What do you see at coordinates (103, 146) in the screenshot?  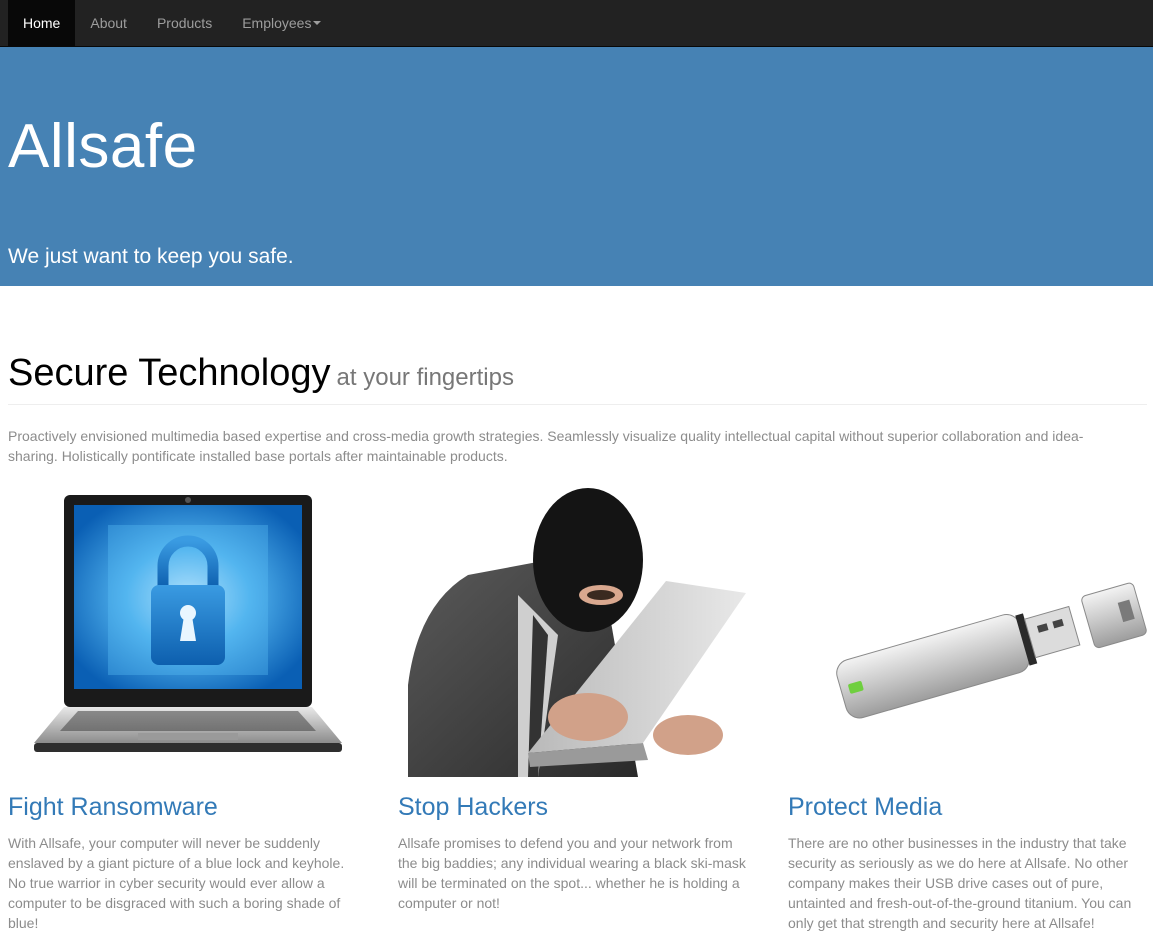 I see `hero-title: Allsafe` at bounding box center [103, 146].